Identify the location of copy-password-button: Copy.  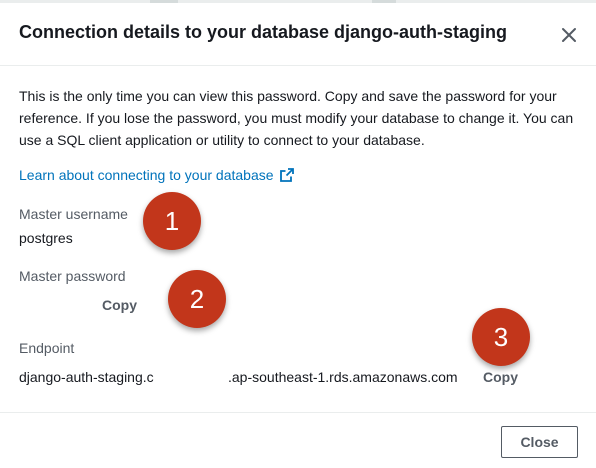
(119, 305).